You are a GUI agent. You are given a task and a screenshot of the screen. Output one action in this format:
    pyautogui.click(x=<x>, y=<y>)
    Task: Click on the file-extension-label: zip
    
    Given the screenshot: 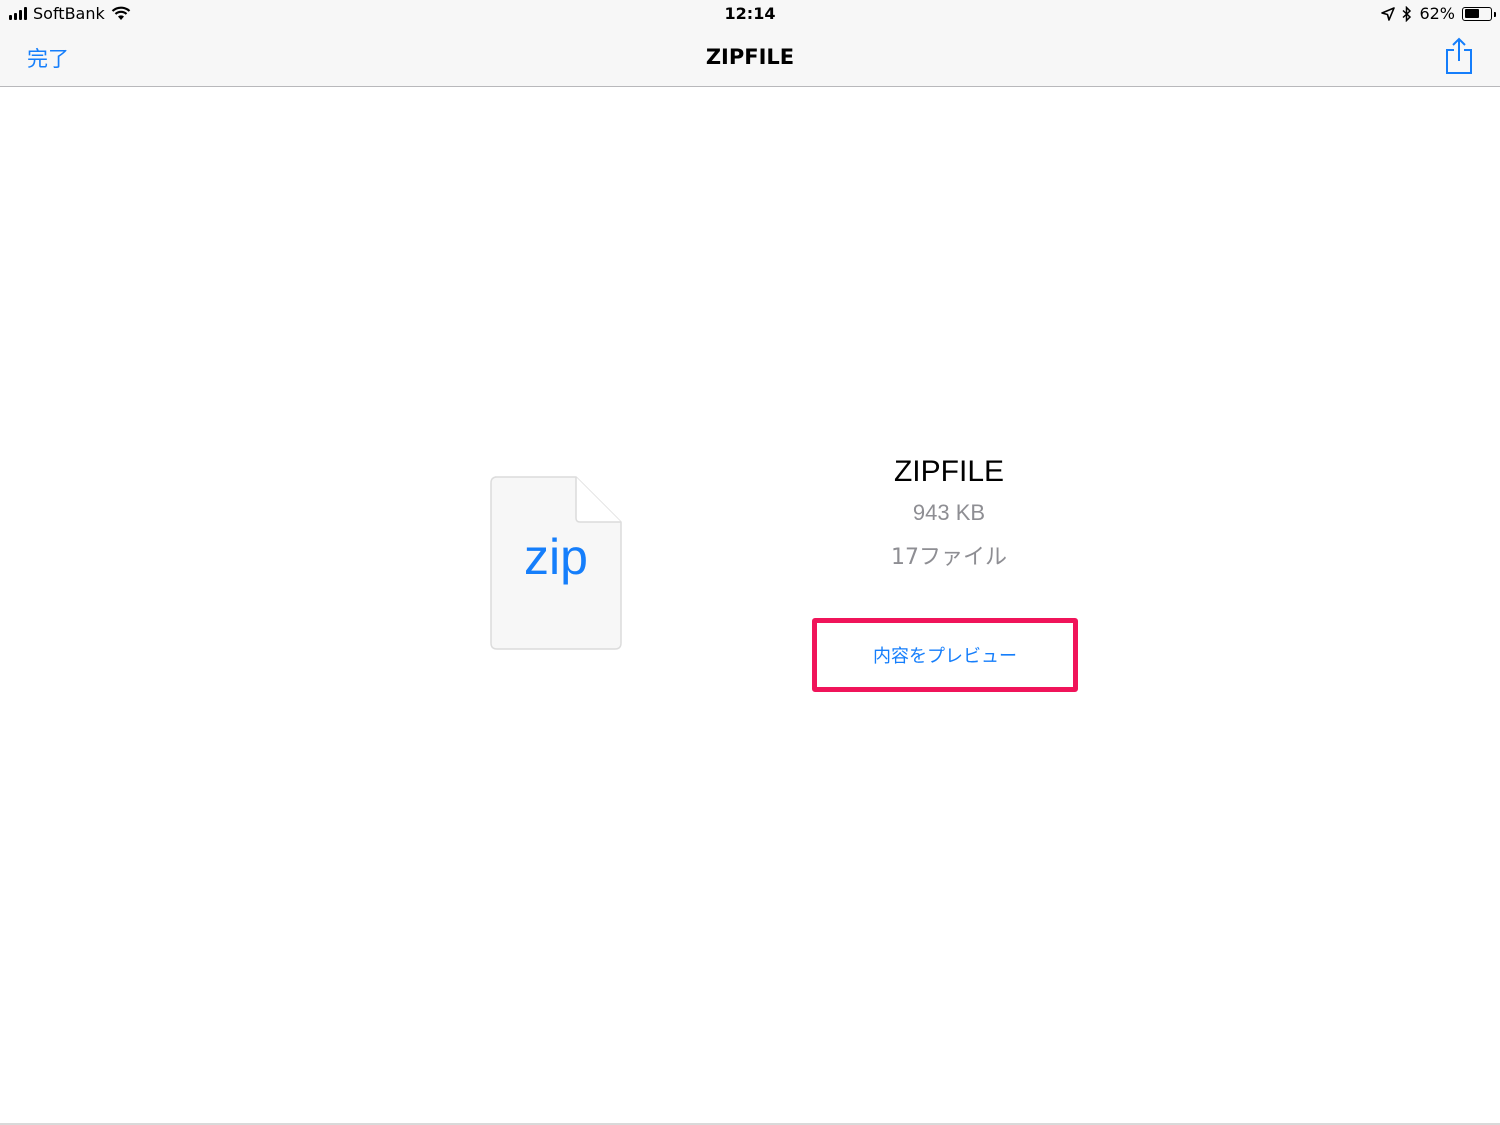 What is the action you would take?
    pyautogui.click(x=556, y=557)
    